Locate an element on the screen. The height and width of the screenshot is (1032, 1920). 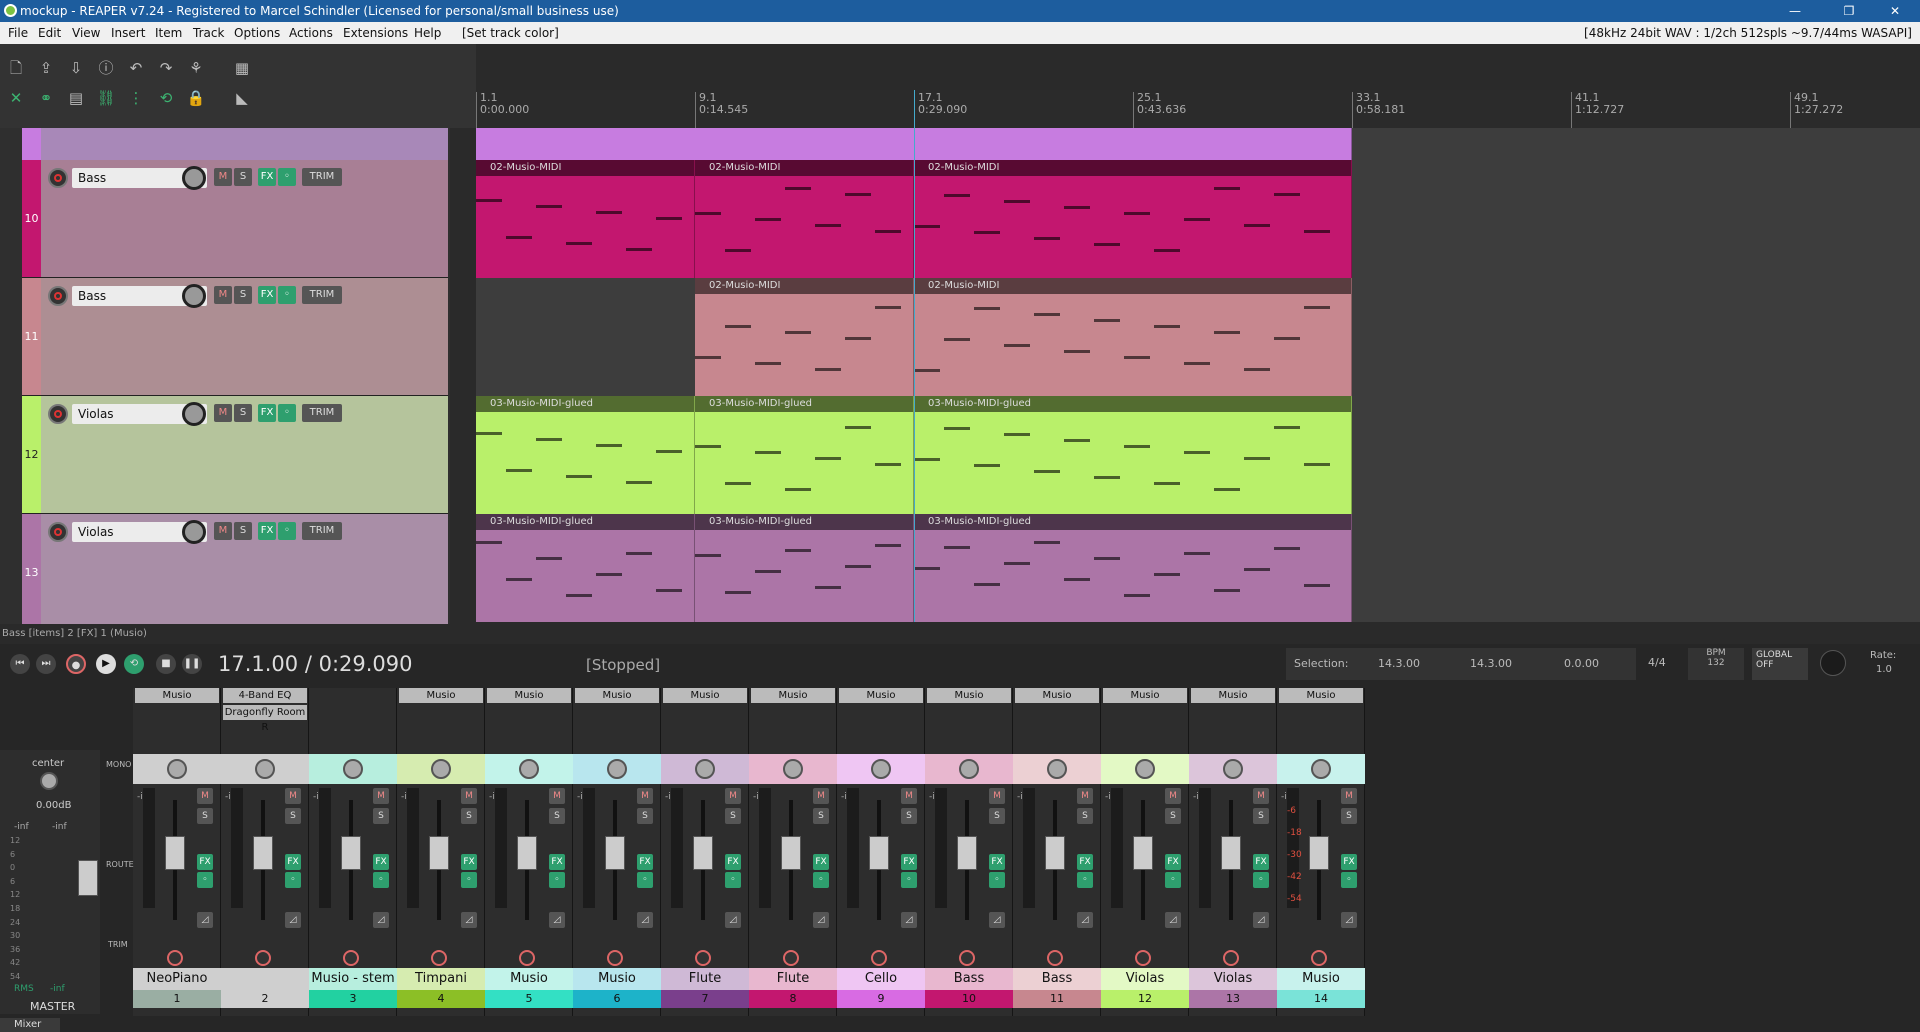
ruler-marker: 41.1 1:12.727 is located at coordinates (1597, 110).